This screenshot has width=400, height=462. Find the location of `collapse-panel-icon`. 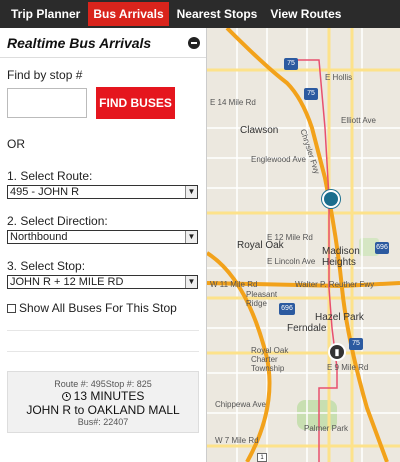

collapse-panel-icon is located at coordinates (194, 42).